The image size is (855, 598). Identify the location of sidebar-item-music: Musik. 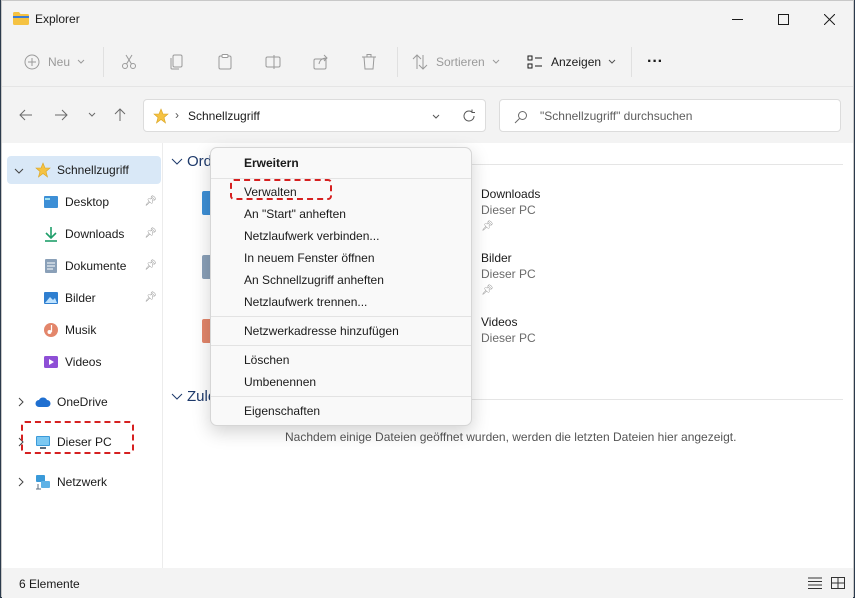
(84, 330).